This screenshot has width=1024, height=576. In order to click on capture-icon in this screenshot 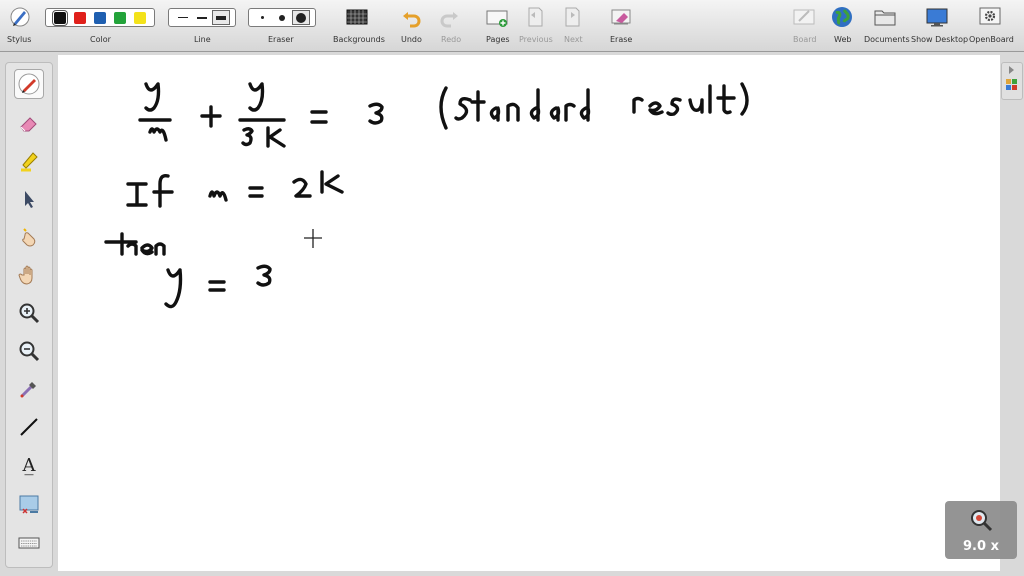, I will do `click(29, 504)`.